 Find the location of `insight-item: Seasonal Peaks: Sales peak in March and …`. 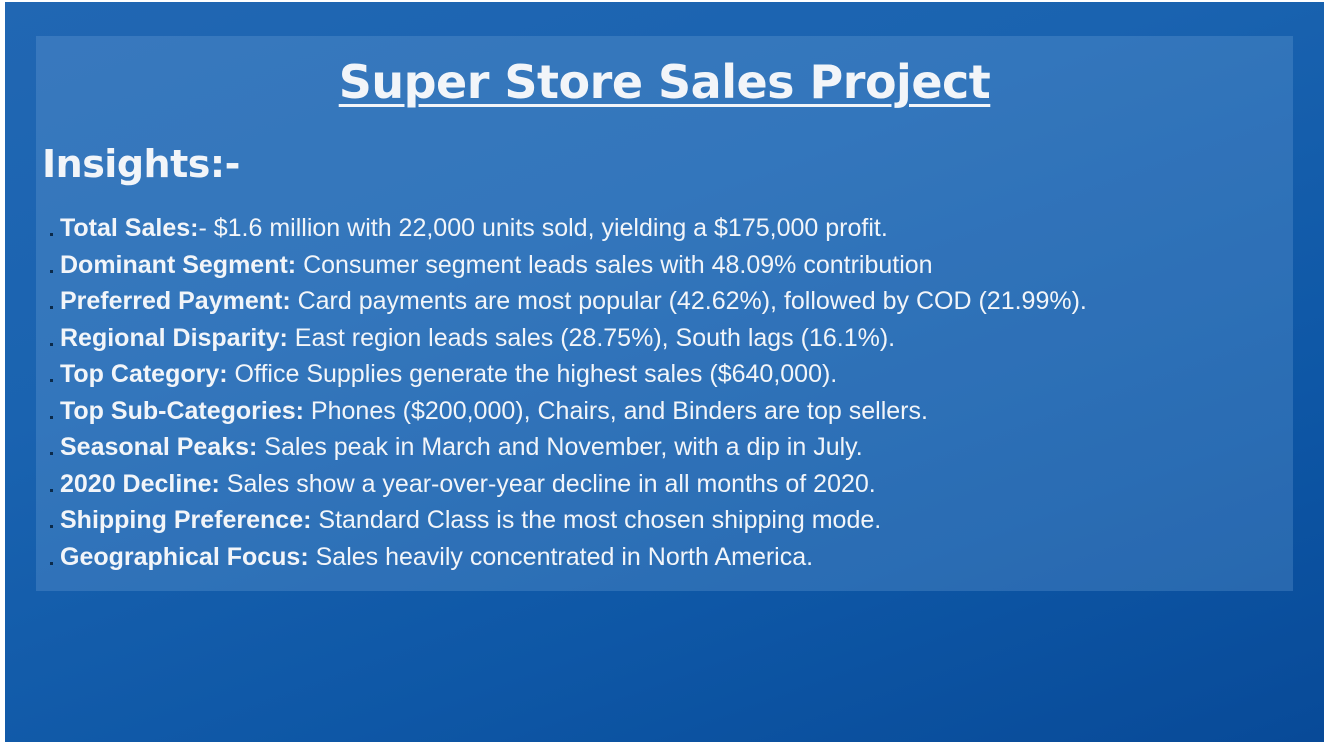

insight-item: Seasonal Peaks: Sales peak in March and … is located at coordinates (568, 447).